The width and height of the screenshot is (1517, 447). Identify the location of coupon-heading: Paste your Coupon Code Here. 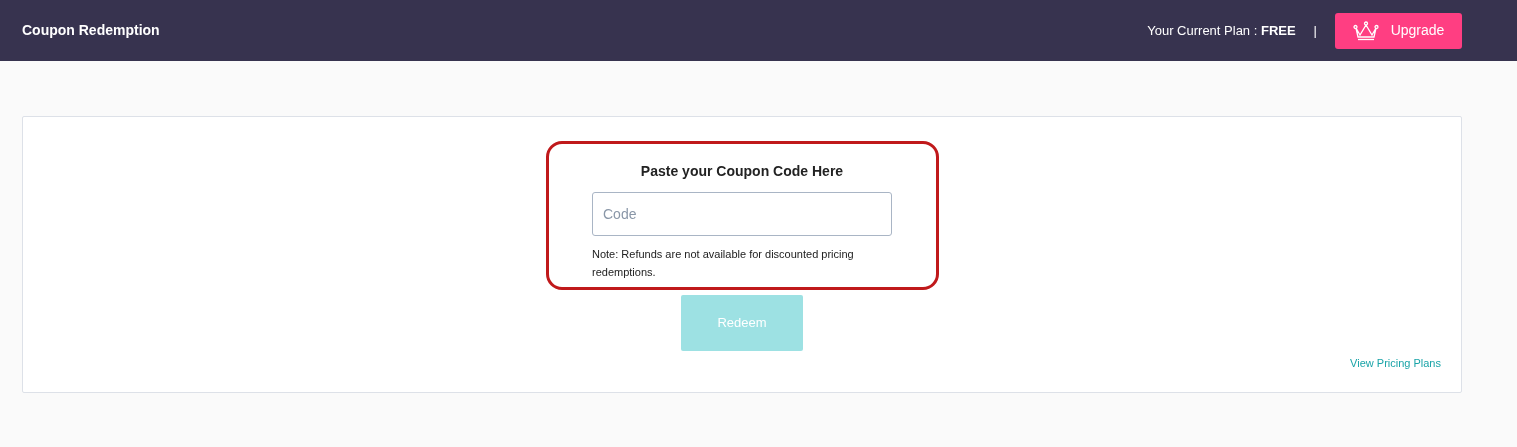
(742, 171).